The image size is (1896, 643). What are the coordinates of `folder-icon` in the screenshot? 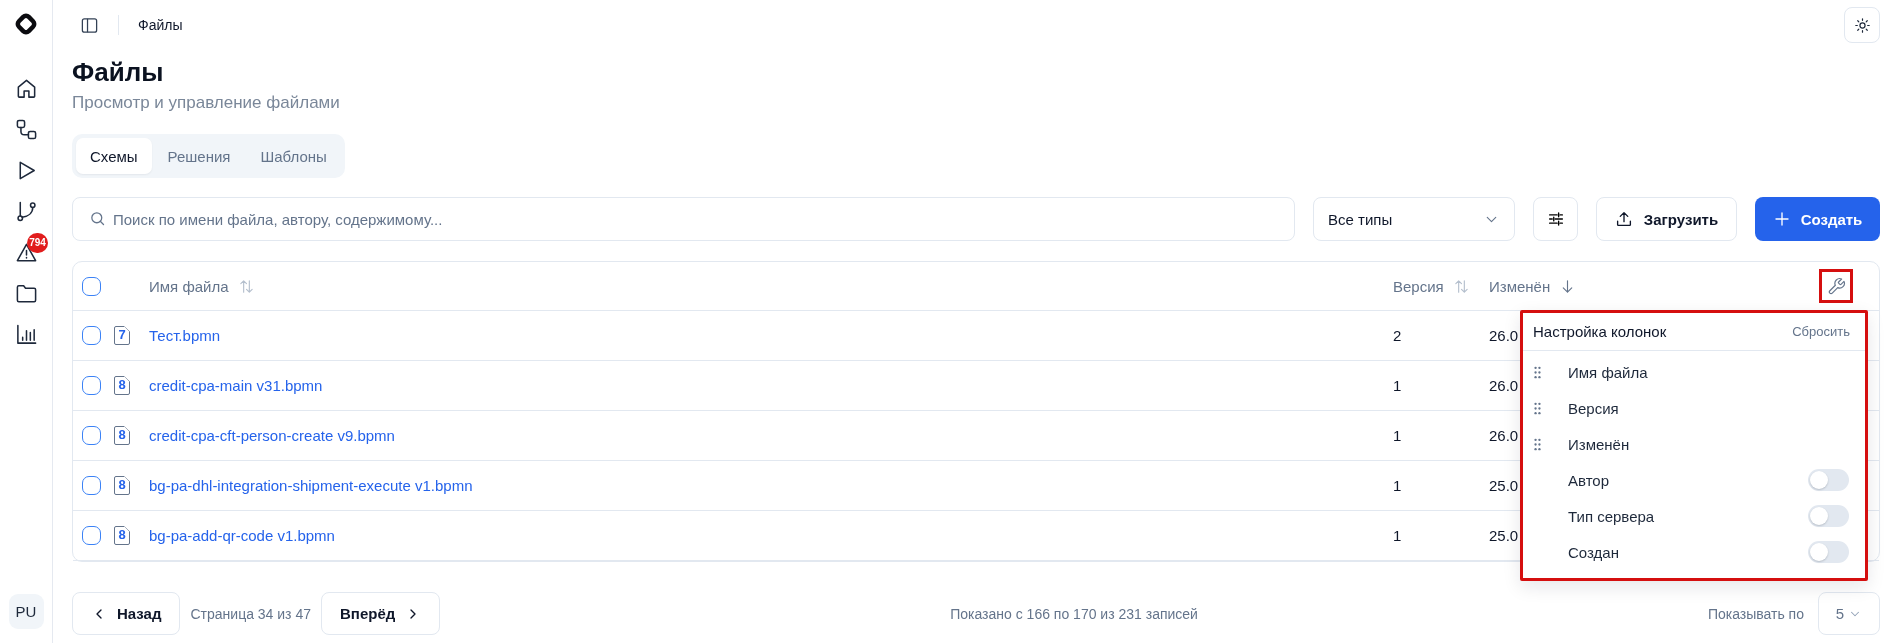 It's located at (26, 293).